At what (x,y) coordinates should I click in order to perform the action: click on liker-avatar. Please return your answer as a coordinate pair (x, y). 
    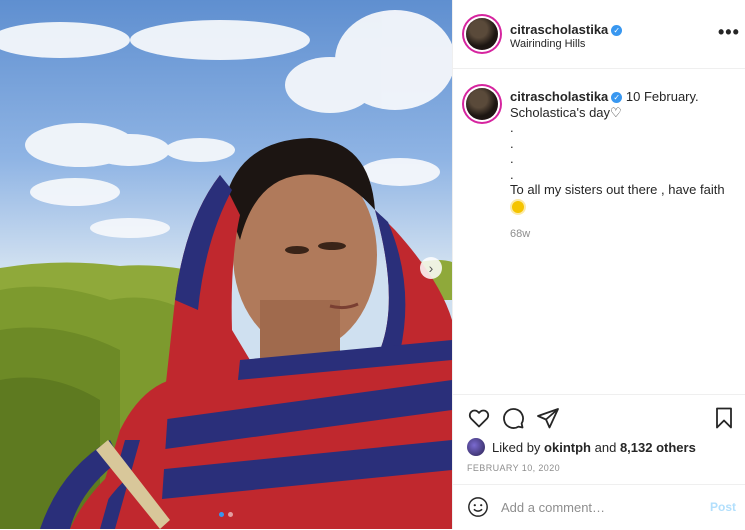
    Looking at the image, I should click on (476, 447).